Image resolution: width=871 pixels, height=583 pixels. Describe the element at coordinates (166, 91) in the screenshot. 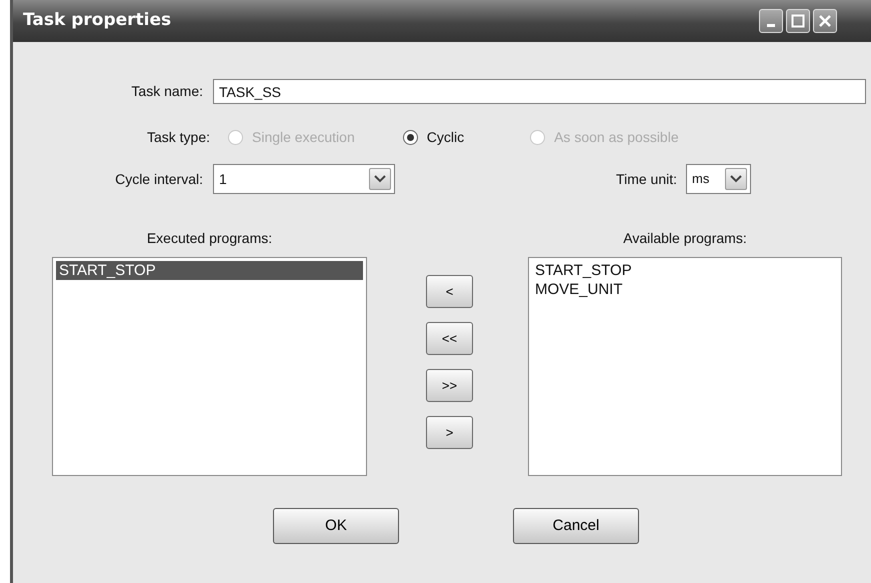

I see `field-label: Task name:` at that location.